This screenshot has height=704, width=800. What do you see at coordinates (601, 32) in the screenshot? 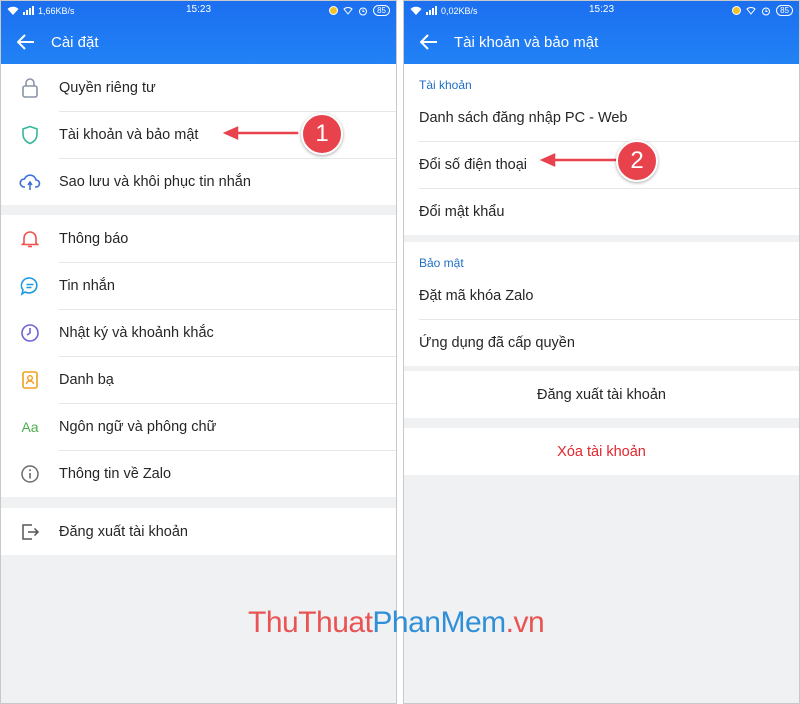
I see `app-header: 0,02KB/s 15:23 85 Tài khoản và bảo mật` at bounding box center [601, 32].